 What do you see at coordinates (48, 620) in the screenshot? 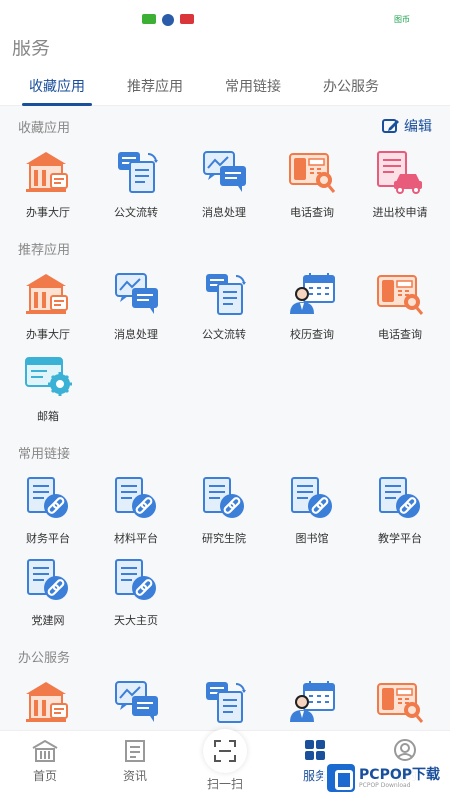
I see `app-label: 党建网` at bounding box center [48, 620].